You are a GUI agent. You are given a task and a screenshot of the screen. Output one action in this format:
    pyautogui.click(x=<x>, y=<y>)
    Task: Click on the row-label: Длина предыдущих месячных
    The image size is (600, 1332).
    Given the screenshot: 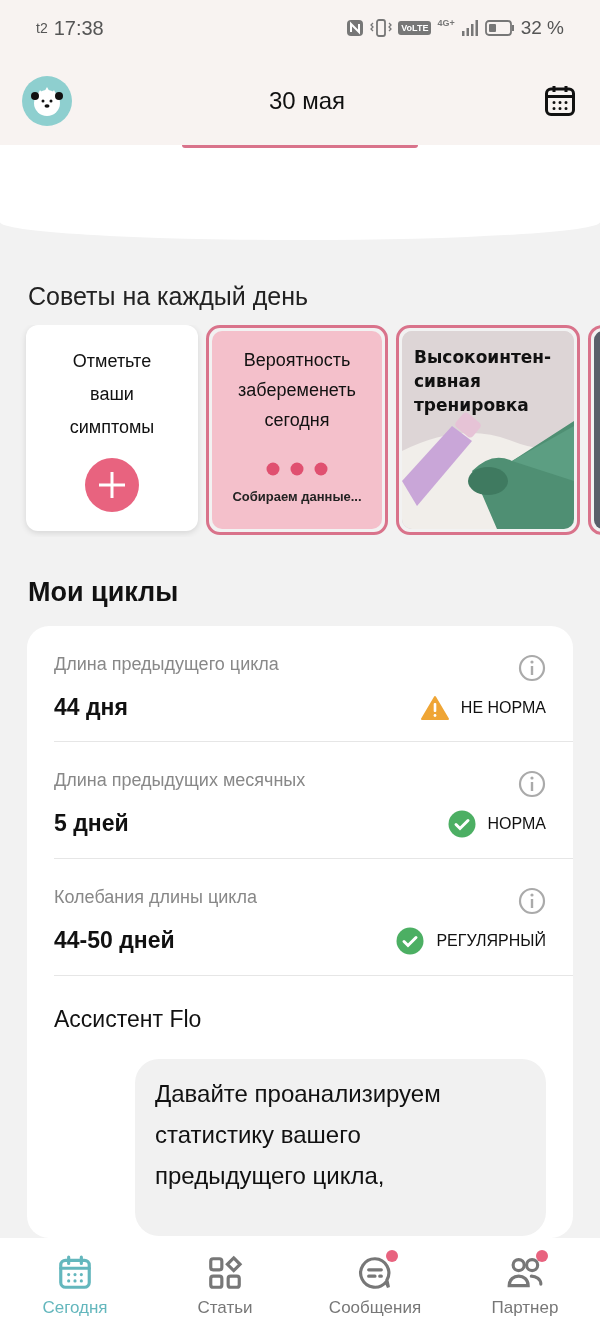 What is the action you would take?
    pyautogui.click(x=180, y=781)
    